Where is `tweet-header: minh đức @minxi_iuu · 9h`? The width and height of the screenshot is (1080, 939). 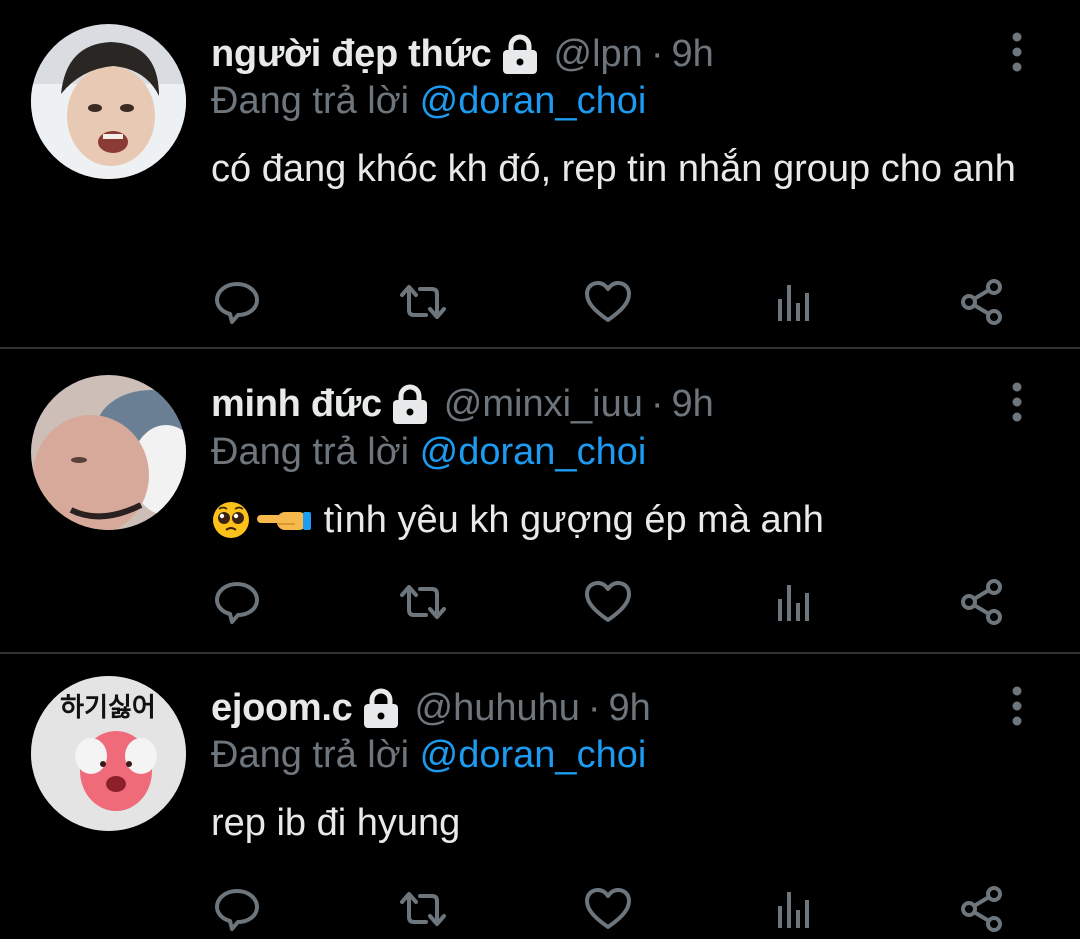 tweet-header: minh đức @minxi_iuu · 9h is located at coordinates (462, 404).